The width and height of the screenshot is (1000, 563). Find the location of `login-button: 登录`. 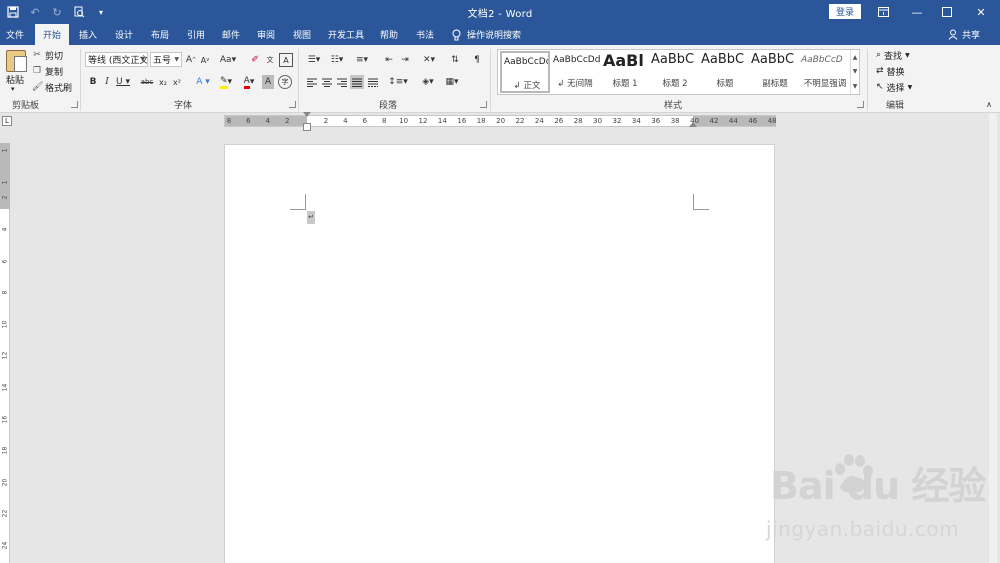

login-button: 登录 is located at coordinates (845, 11).